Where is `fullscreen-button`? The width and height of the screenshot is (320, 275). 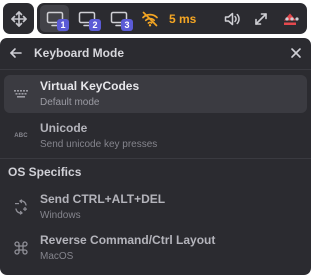 fullscreen-button is located at coordinates (261, 18).